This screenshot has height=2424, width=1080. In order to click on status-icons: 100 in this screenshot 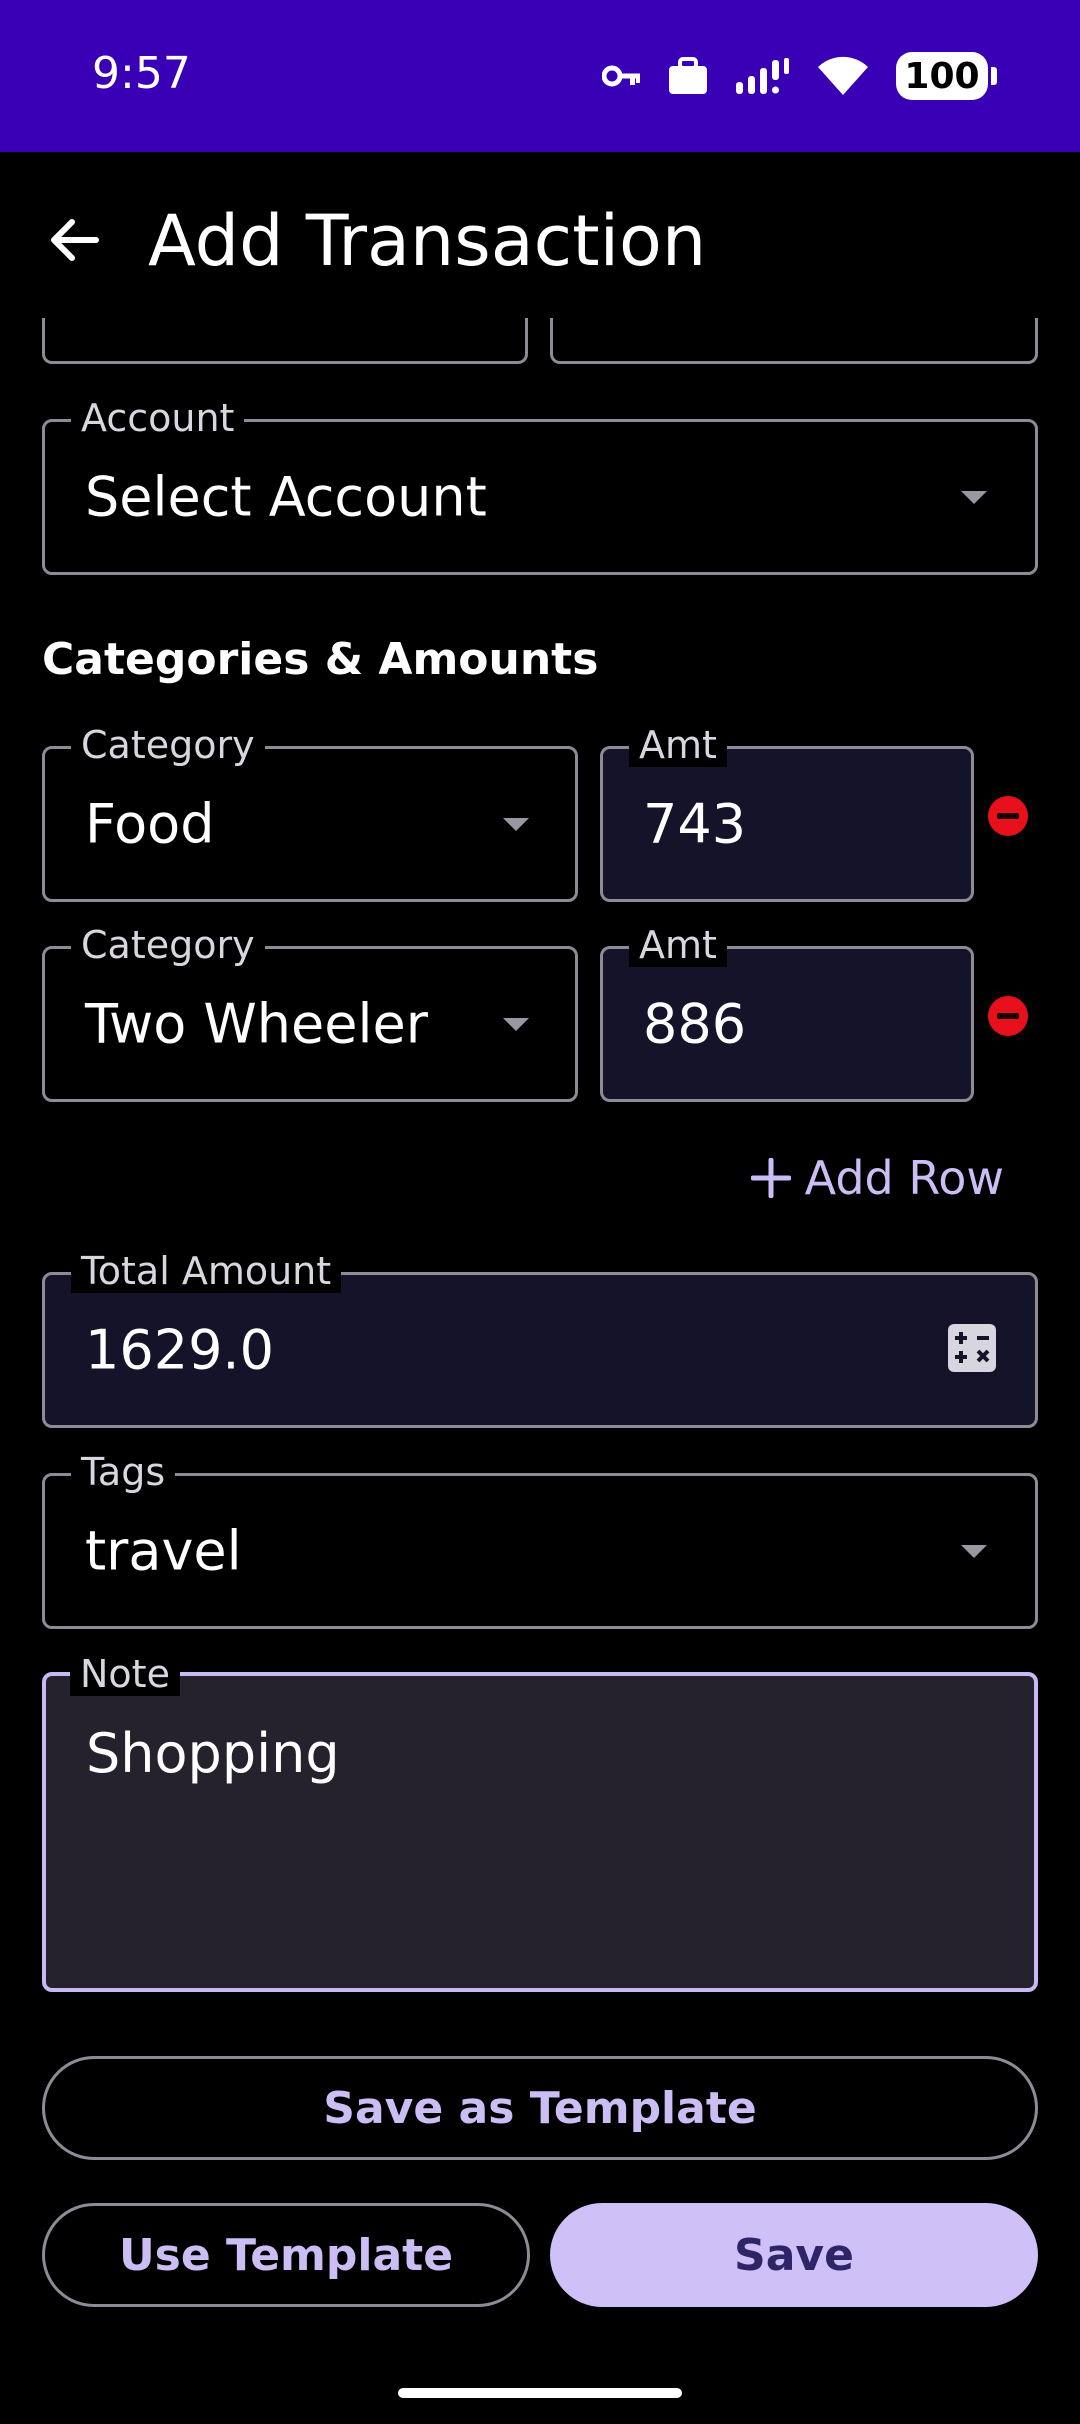, I will do `click(799, 76)`.